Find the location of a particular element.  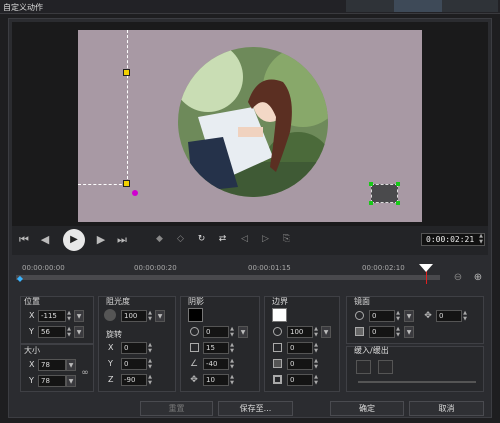

shadow-blur-field: 15 is located at coordinates (216, 348).